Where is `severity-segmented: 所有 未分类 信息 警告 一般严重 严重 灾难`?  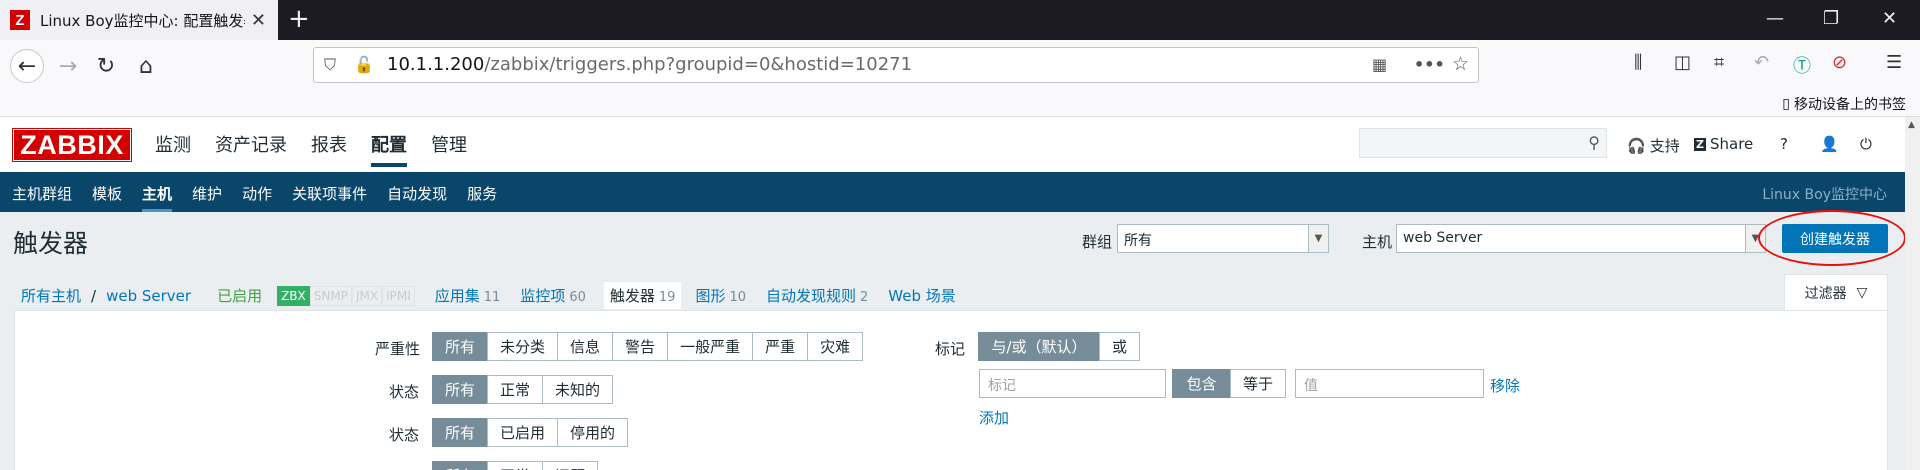
severity-segmented: 所有 未分类 信息 警告 一般严重 严重 灾难 is located at coordinates (648, 346).